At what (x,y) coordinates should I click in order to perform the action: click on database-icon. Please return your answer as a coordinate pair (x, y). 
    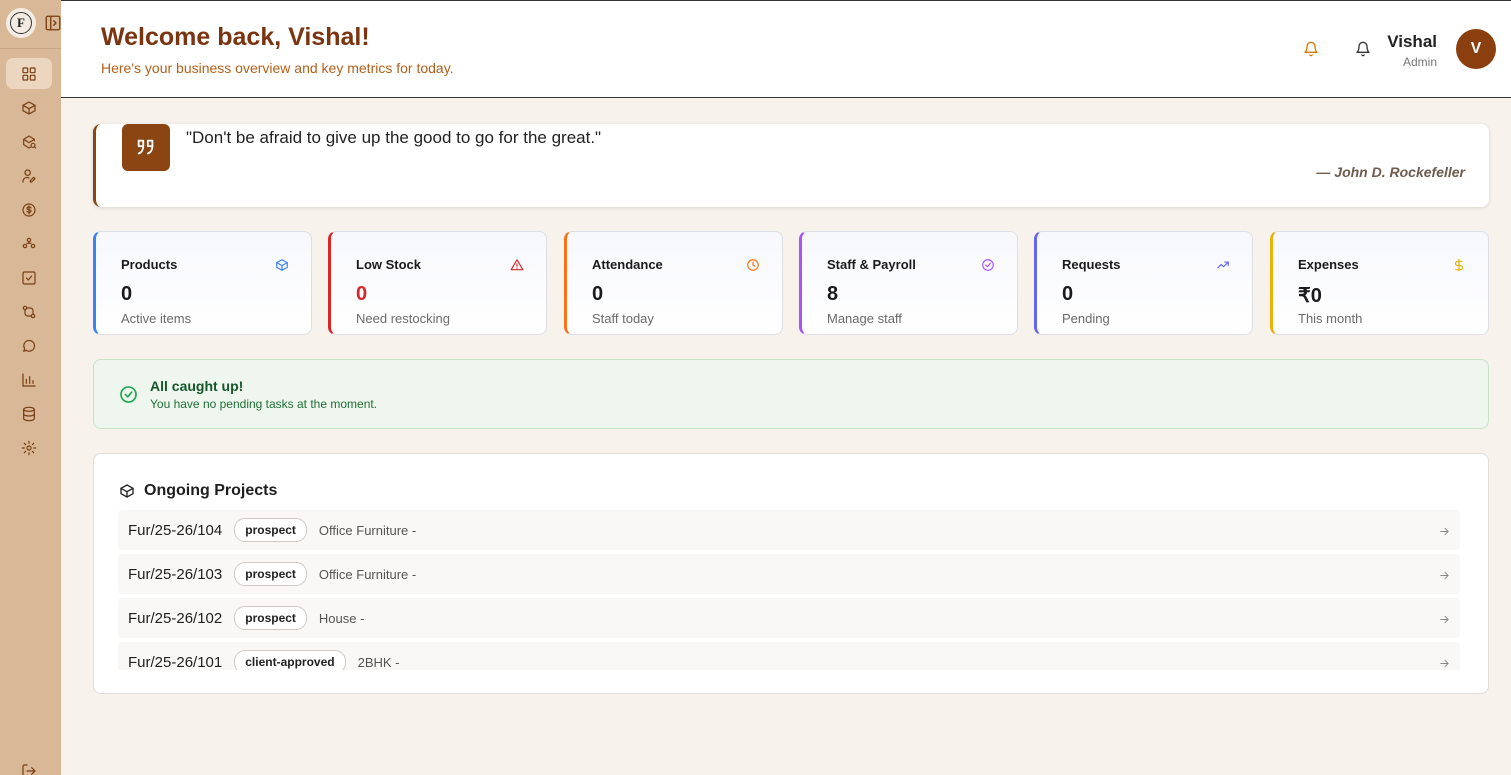
    Looking at the image, I should click on (29, 413).